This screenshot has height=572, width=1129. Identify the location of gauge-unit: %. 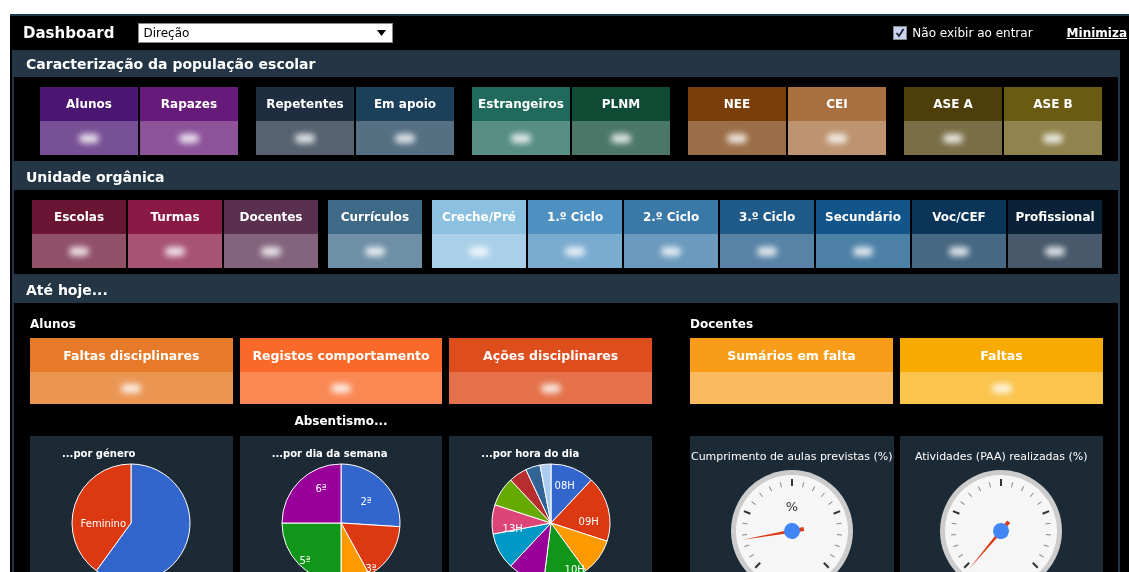
(792, 506).